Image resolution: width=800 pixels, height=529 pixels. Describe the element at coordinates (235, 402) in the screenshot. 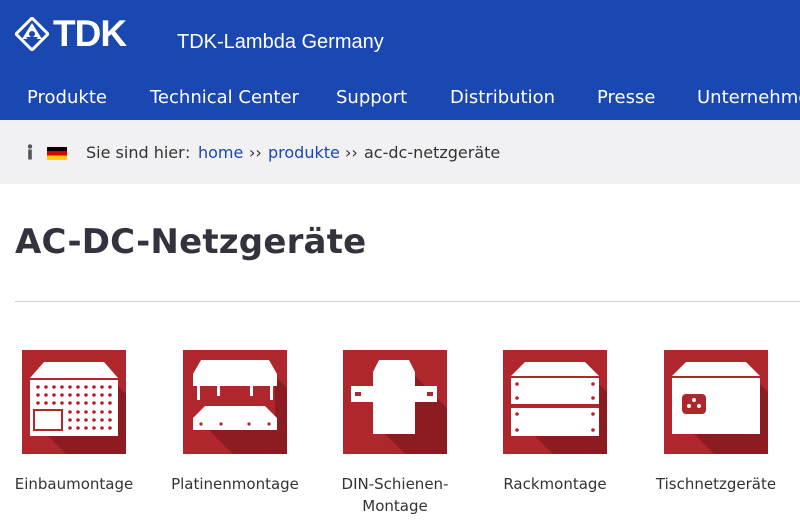

I see `pcb-mount-psu-icon` at that location.